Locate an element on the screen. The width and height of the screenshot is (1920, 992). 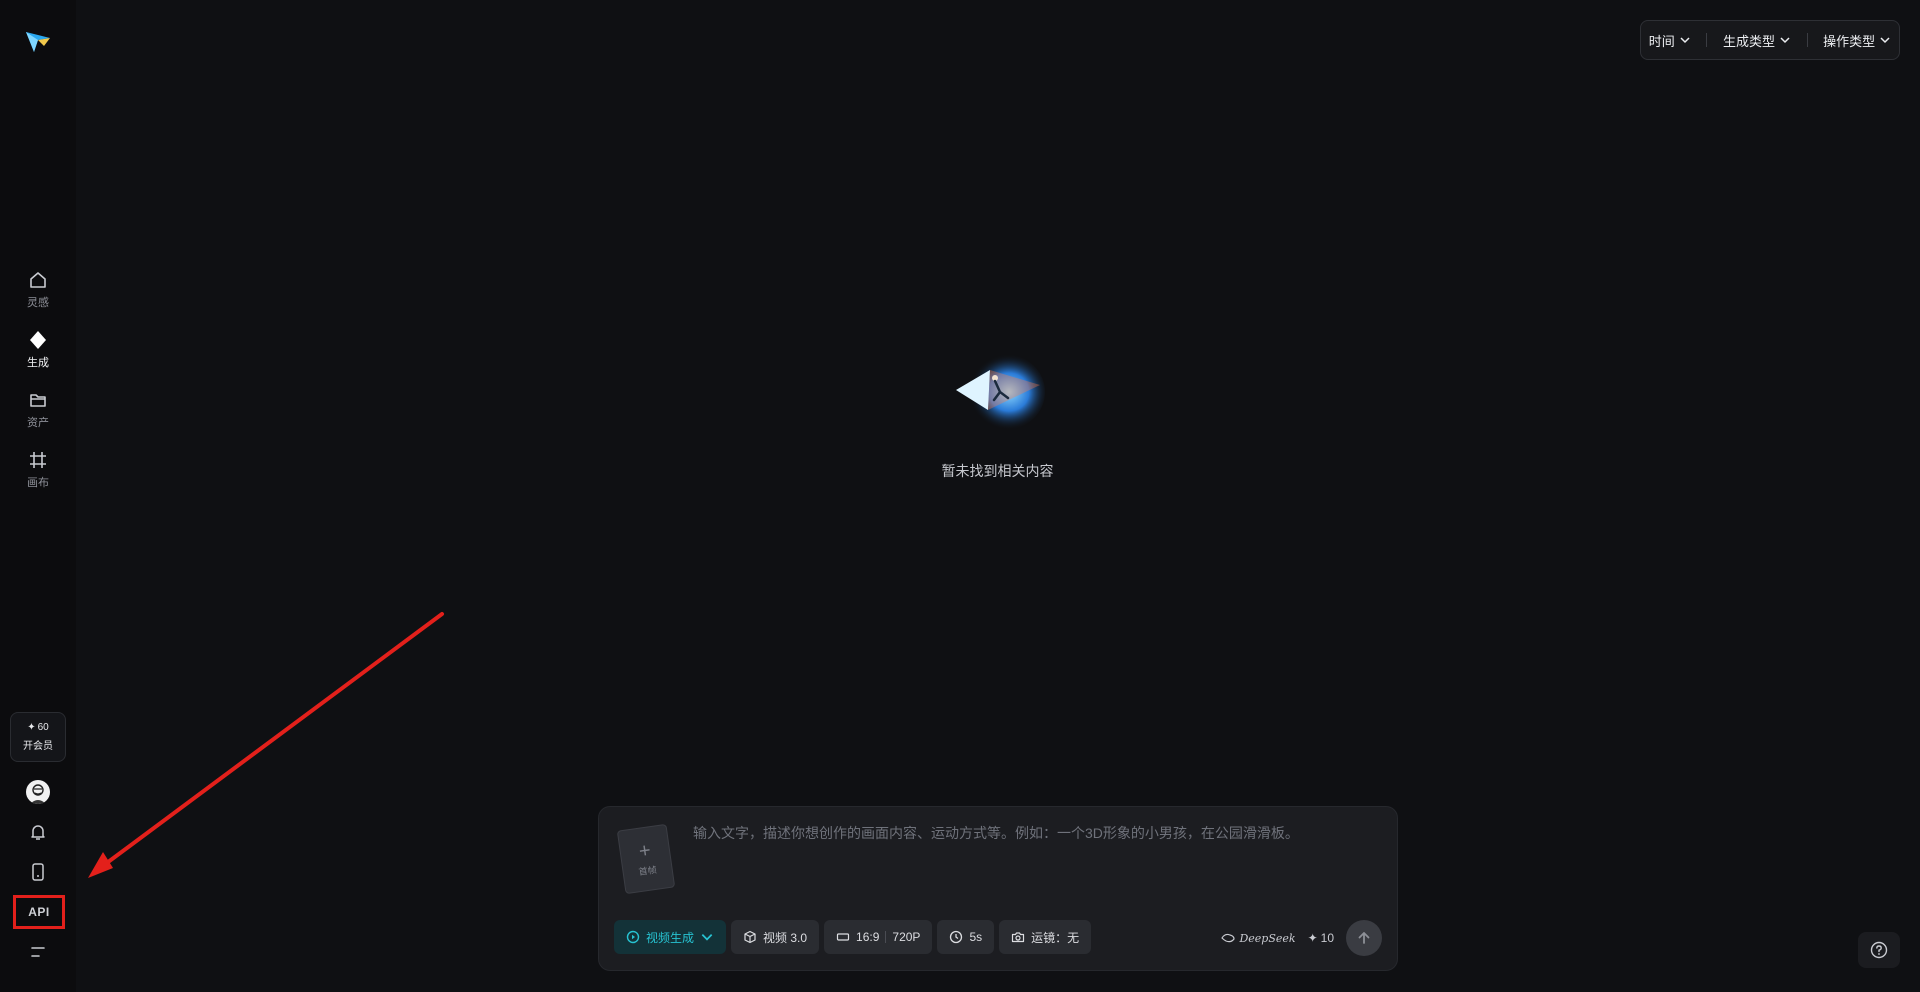
nav-item-assets: 资产 is located at coordinates (38, 416).